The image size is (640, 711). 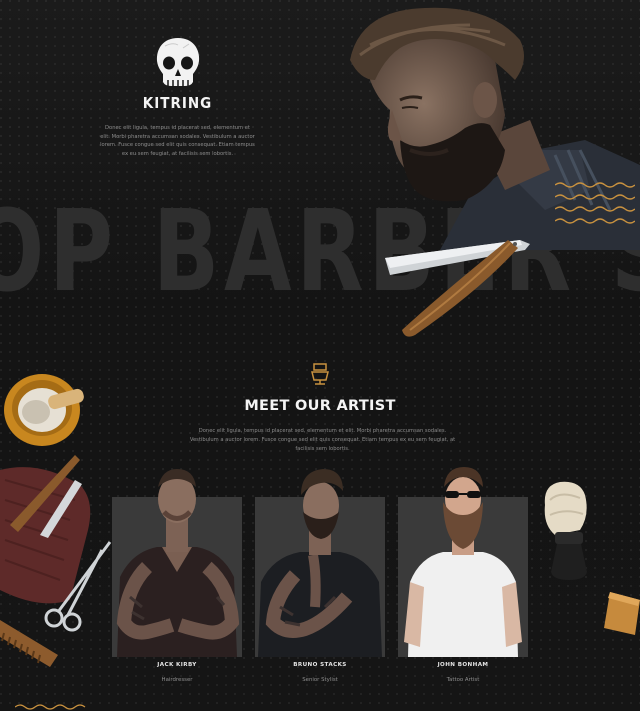 I want to click on wave-decoration-bottom, so click(x=50, y=707).